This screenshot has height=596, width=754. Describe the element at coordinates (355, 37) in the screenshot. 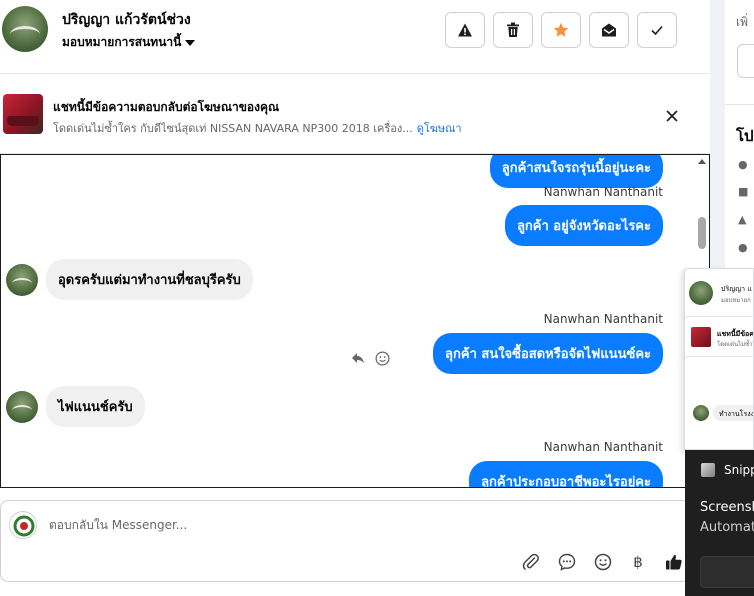

I see `conversation-header: ปริญญา แก้วรัตน์ช่วง มอบหมายการสนทนานี้` at that location.